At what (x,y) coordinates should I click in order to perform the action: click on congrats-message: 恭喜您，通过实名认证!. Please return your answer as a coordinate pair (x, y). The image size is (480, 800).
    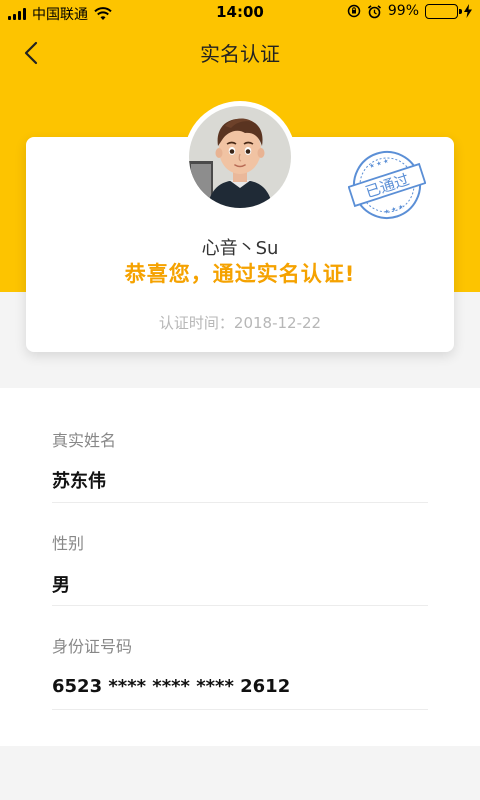
    Looking at the image, I should click on (240, 274).